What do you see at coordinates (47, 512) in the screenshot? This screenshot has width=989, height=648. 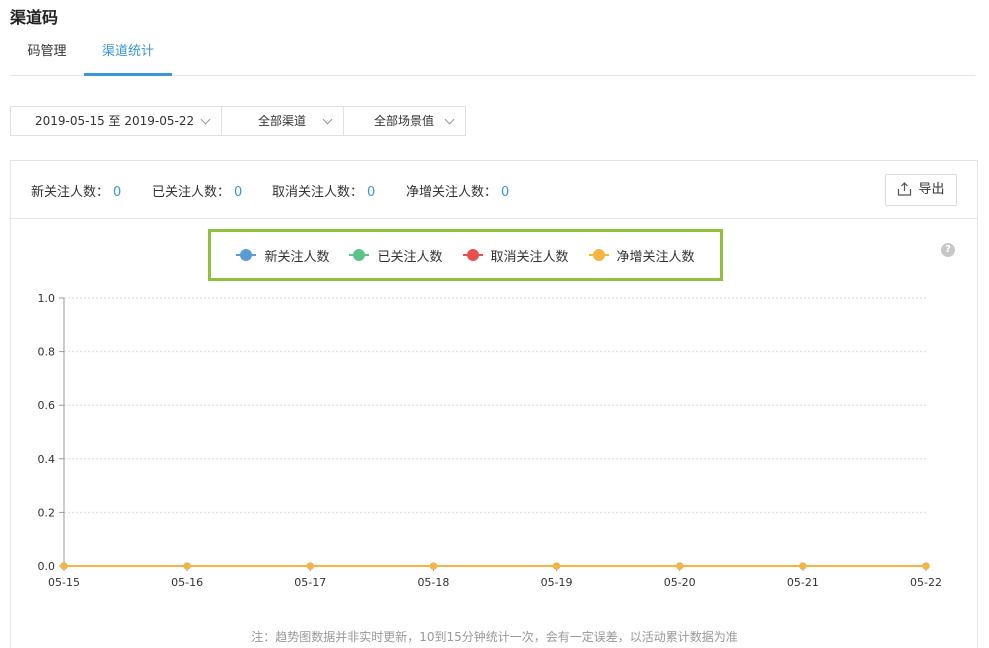 I see `y-tick-label: 0.2` at bounding box center [47, 512].